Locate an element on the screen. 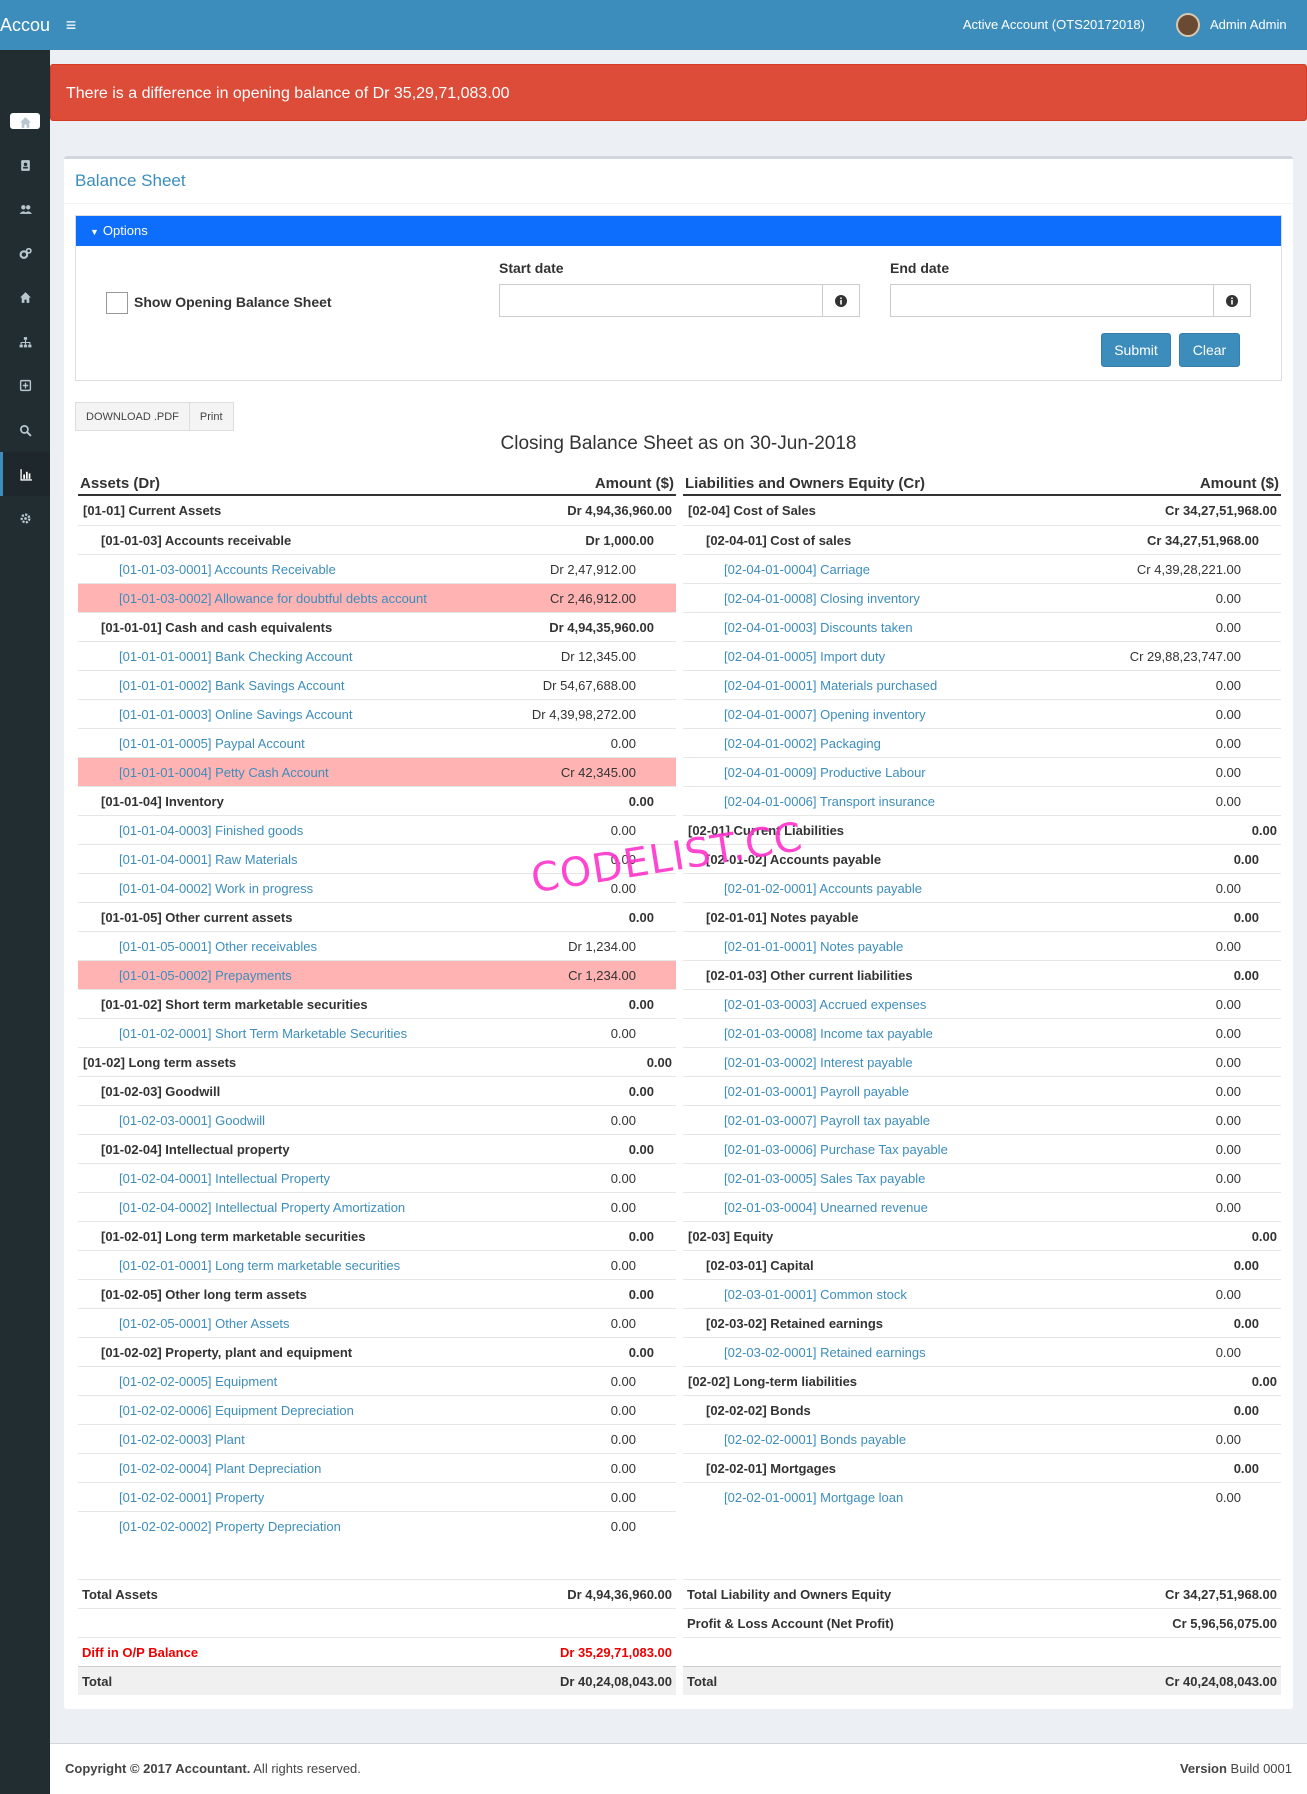 This screenshot has height=1794, width=1307. account-link: [02-01-03-0003] Accrued expenses is located at coordinates (804, 1004).